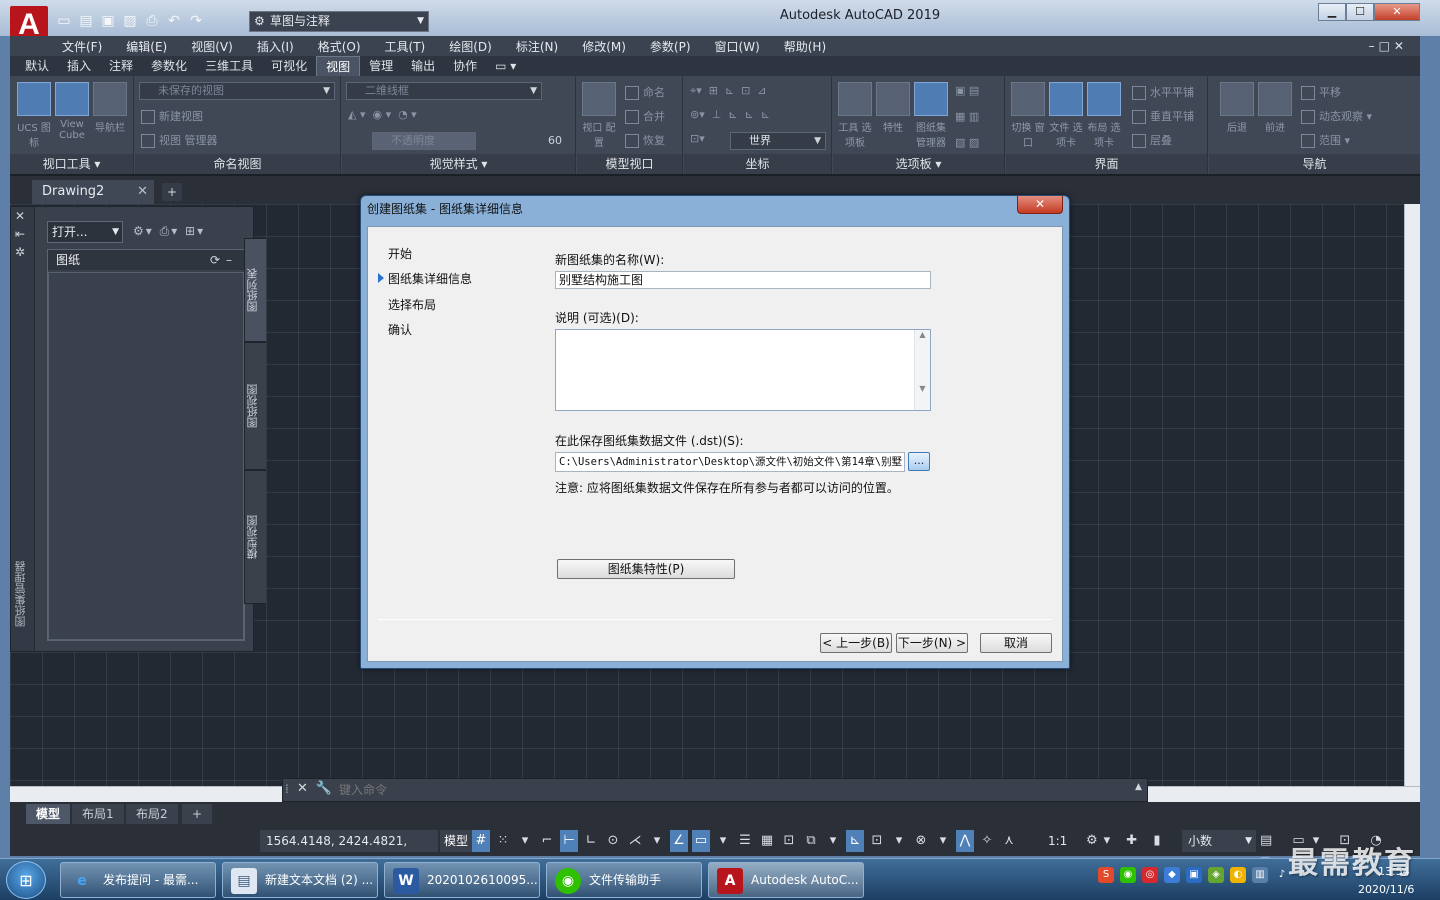  What do you see at coordinates (599, 115) in the screenshot?
I see `viewport-config-button: 视口 配置` at bounding box center [599, 115].